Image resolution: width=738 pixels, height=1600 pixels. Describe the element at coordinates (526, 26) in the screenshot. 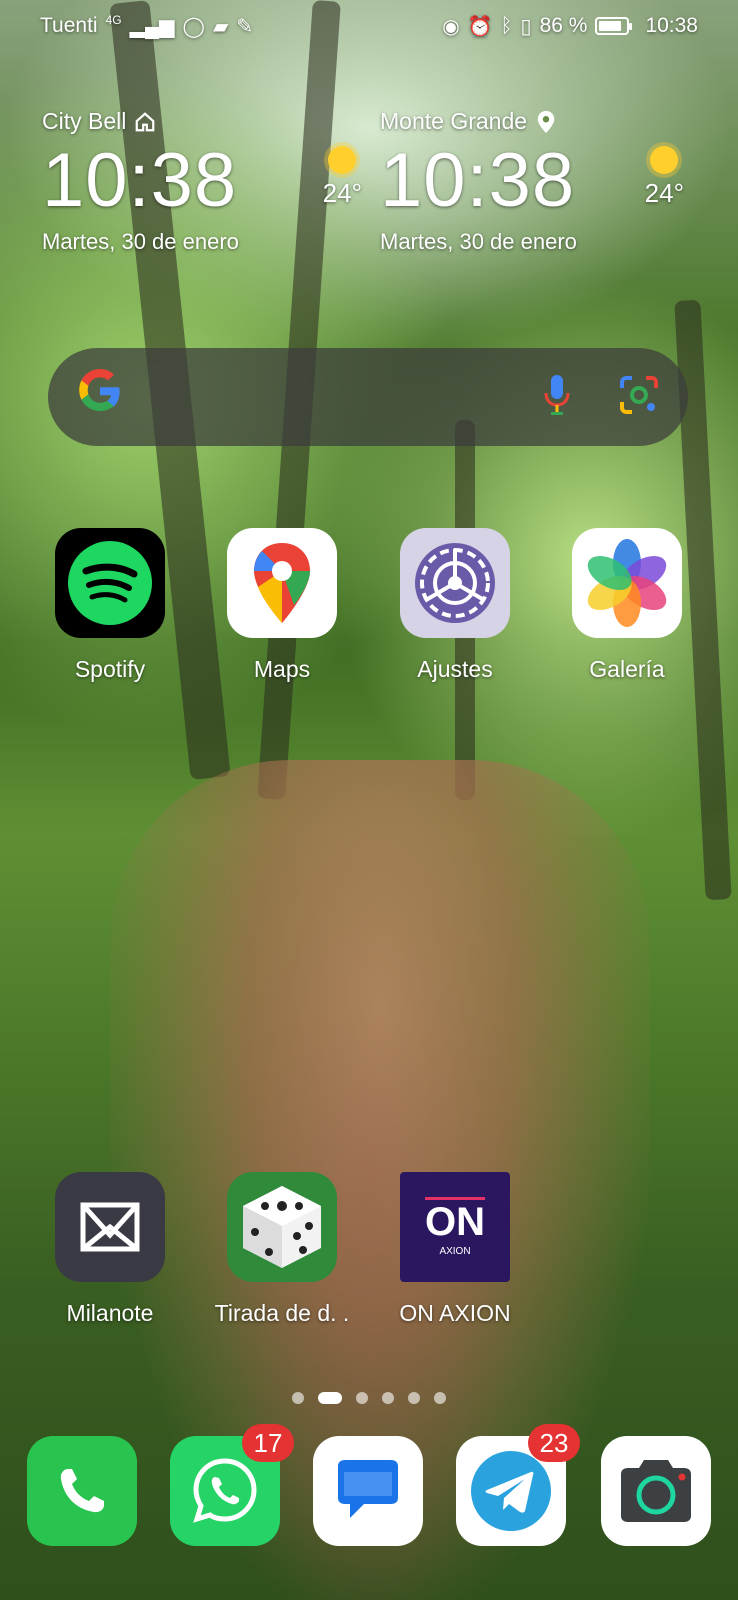

I see `vibrate-icon: ▯` at that location.